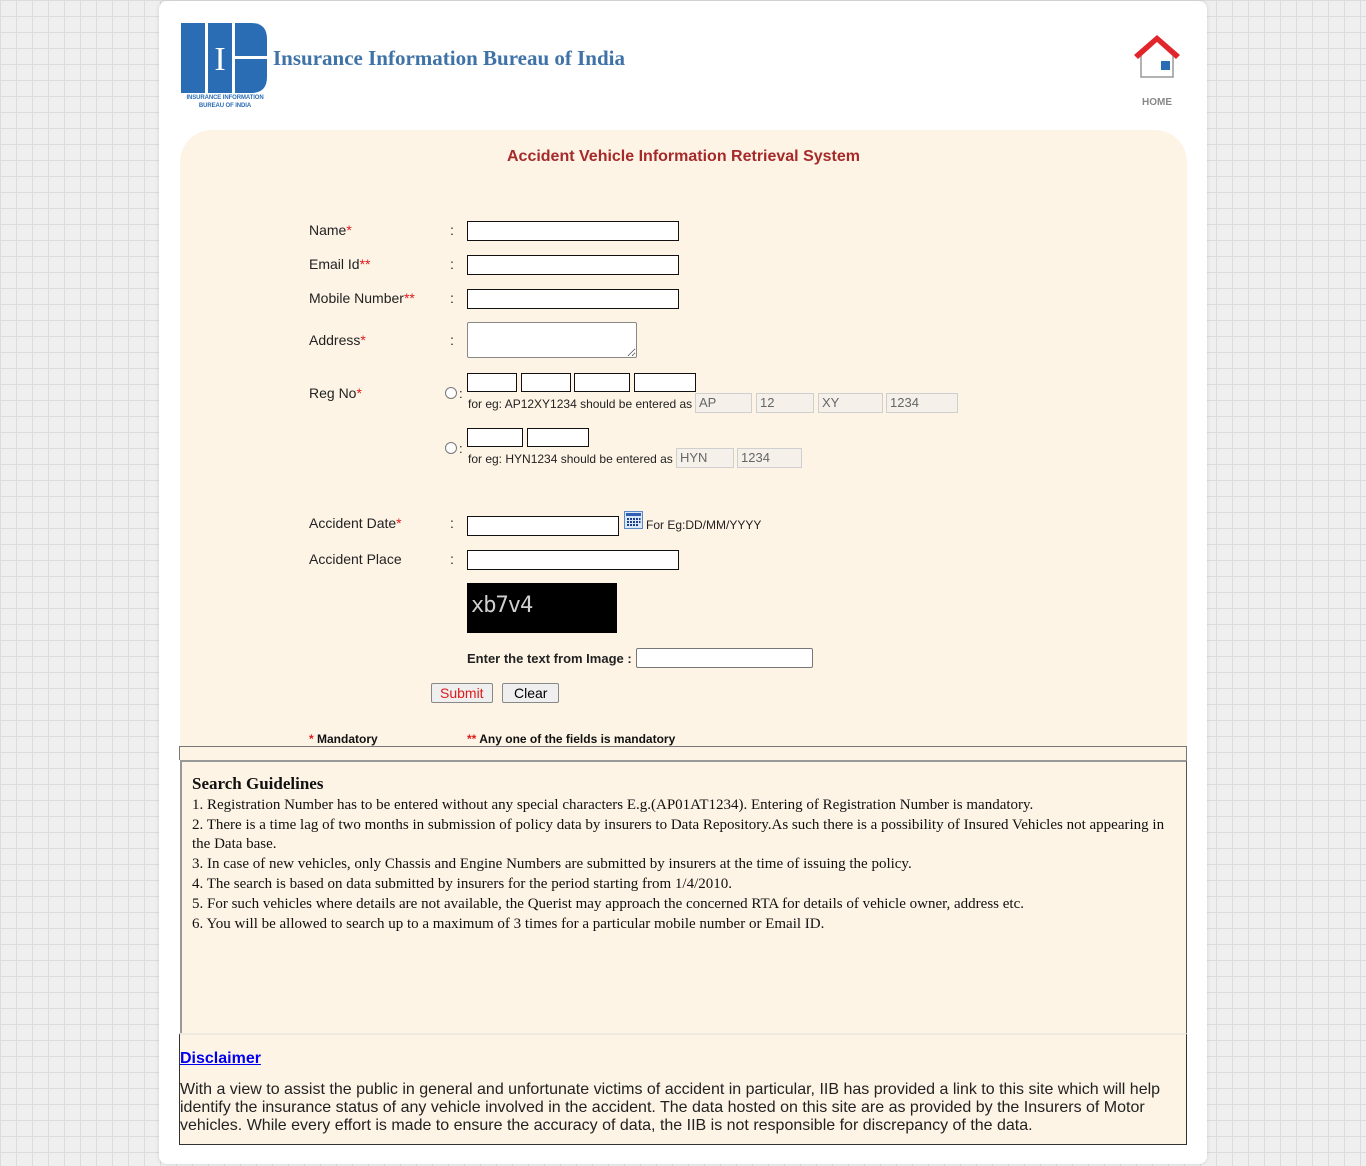 The height and width of the screenshot is (1166, 1366). I want to click on reg-series-input, so click(602, 382).